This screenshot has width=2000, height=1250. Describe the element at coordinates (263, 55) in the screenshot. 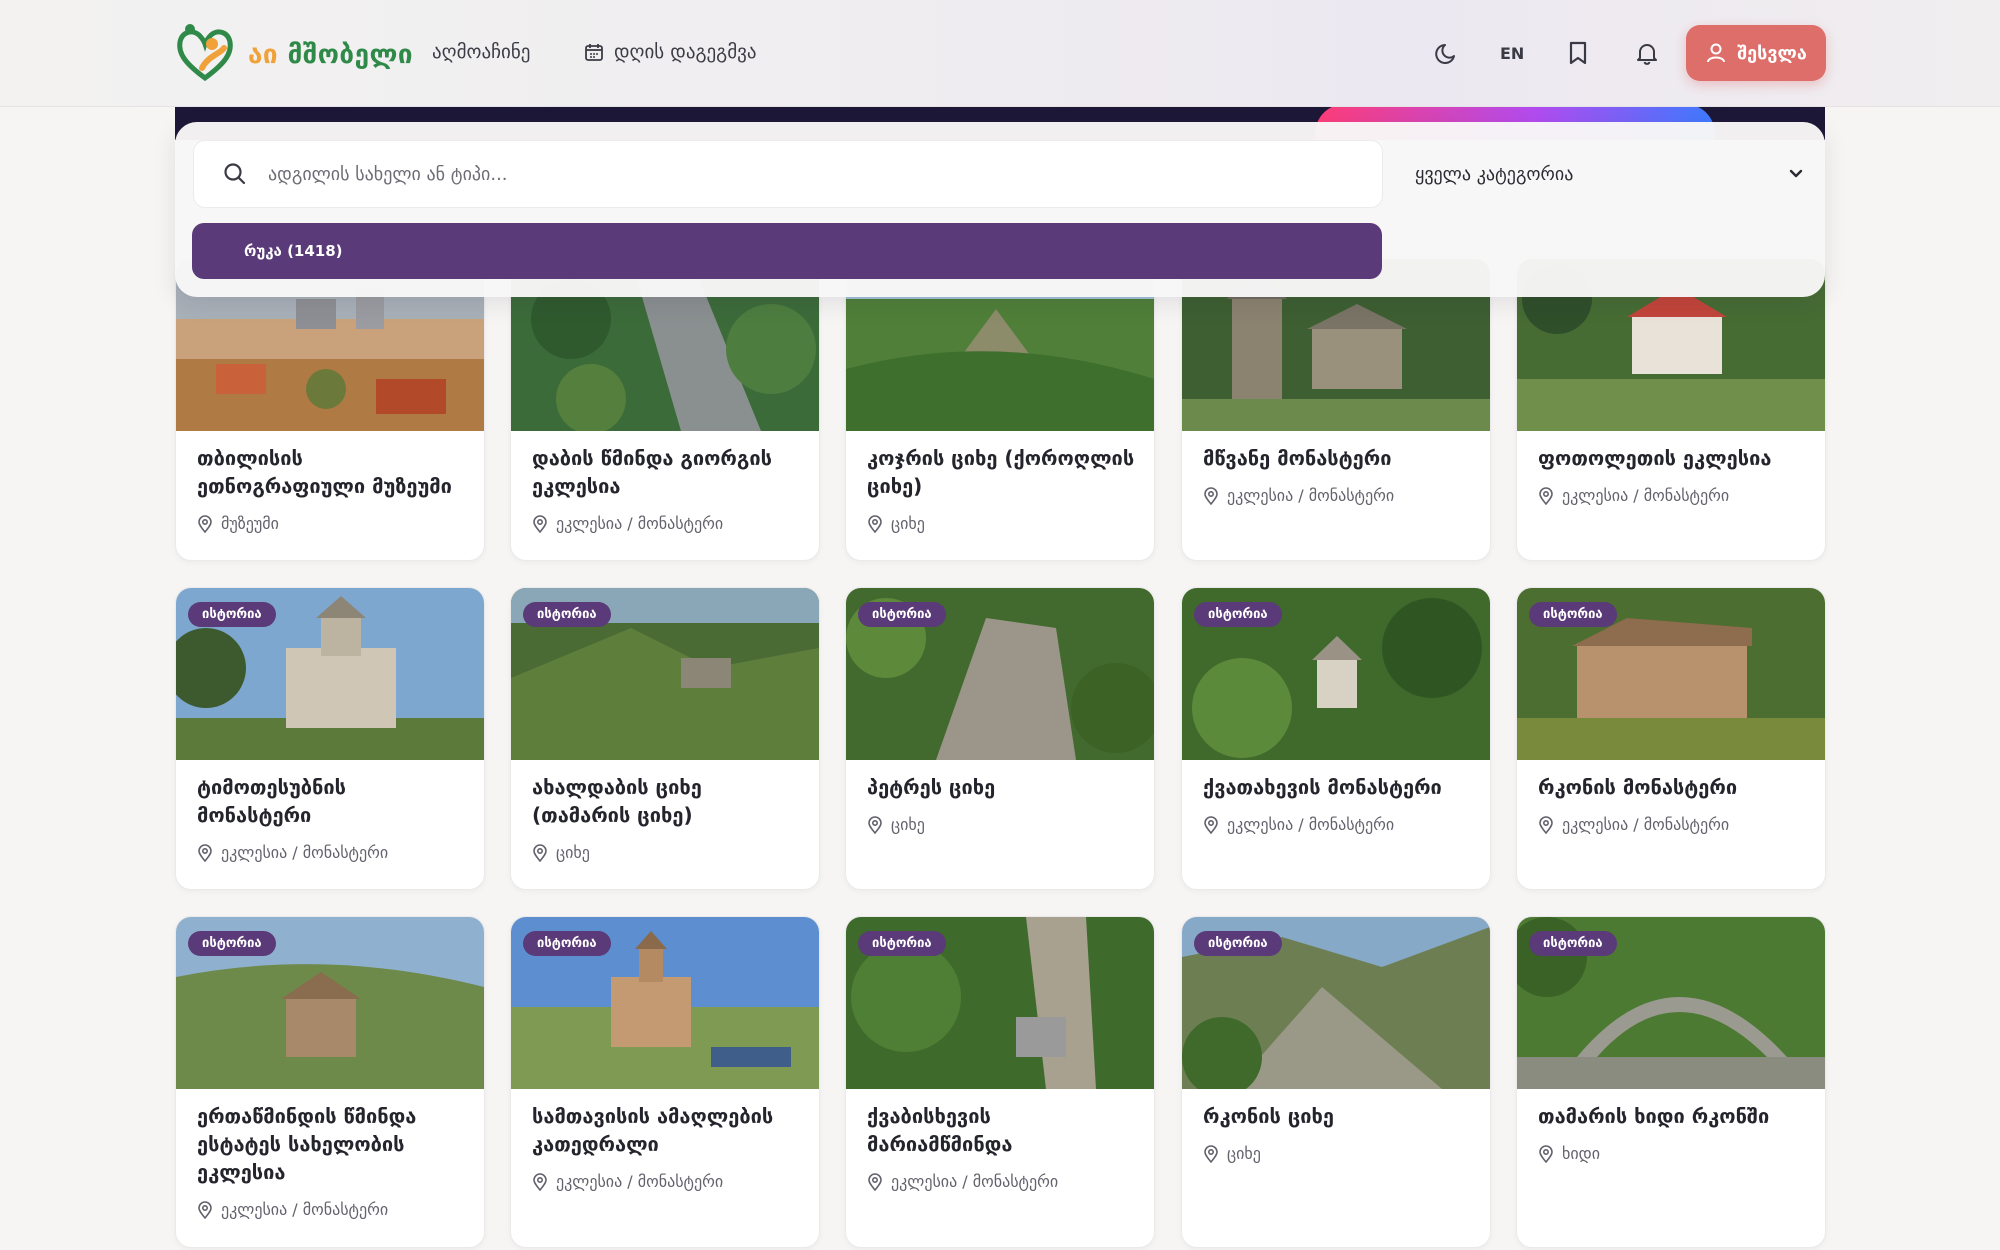

I see `logo-text-a: აი` at that location.